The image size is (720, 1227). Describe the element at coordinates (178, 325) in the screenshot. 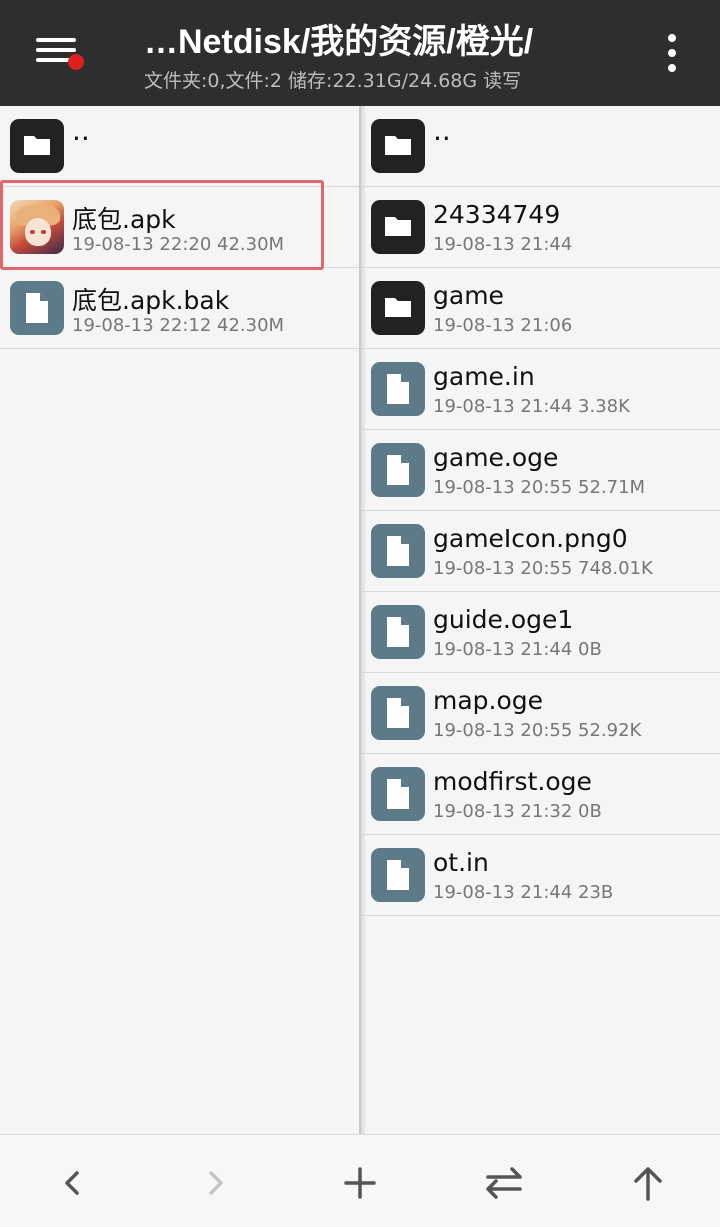

I see `file-meta: 19-08-13 22:12 42.30M` at that location.